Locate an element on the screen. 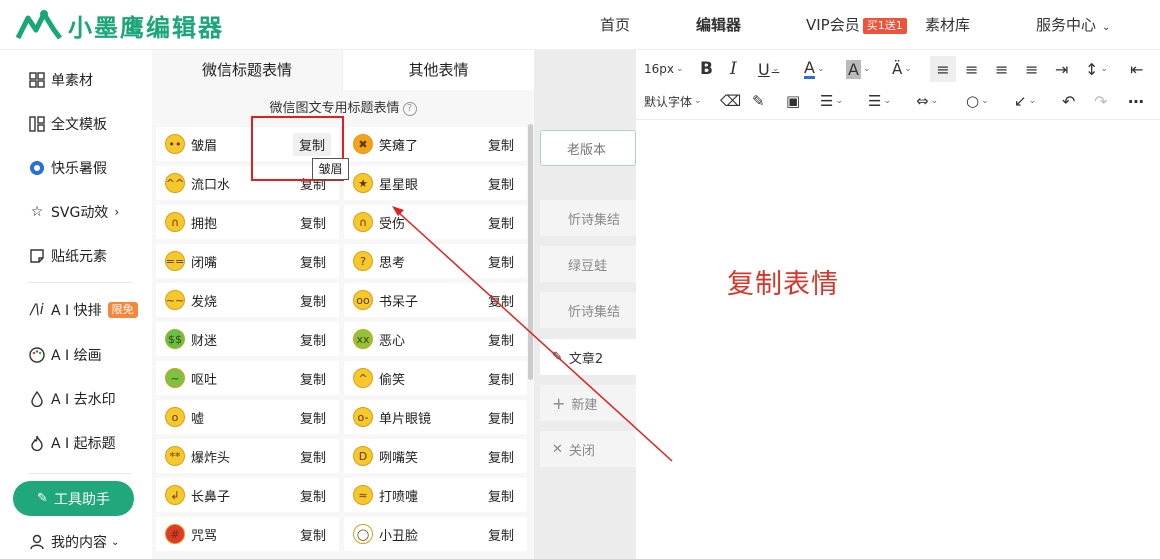  emoji-item: ? 思考 复制 is located at coordinates (435, 261).